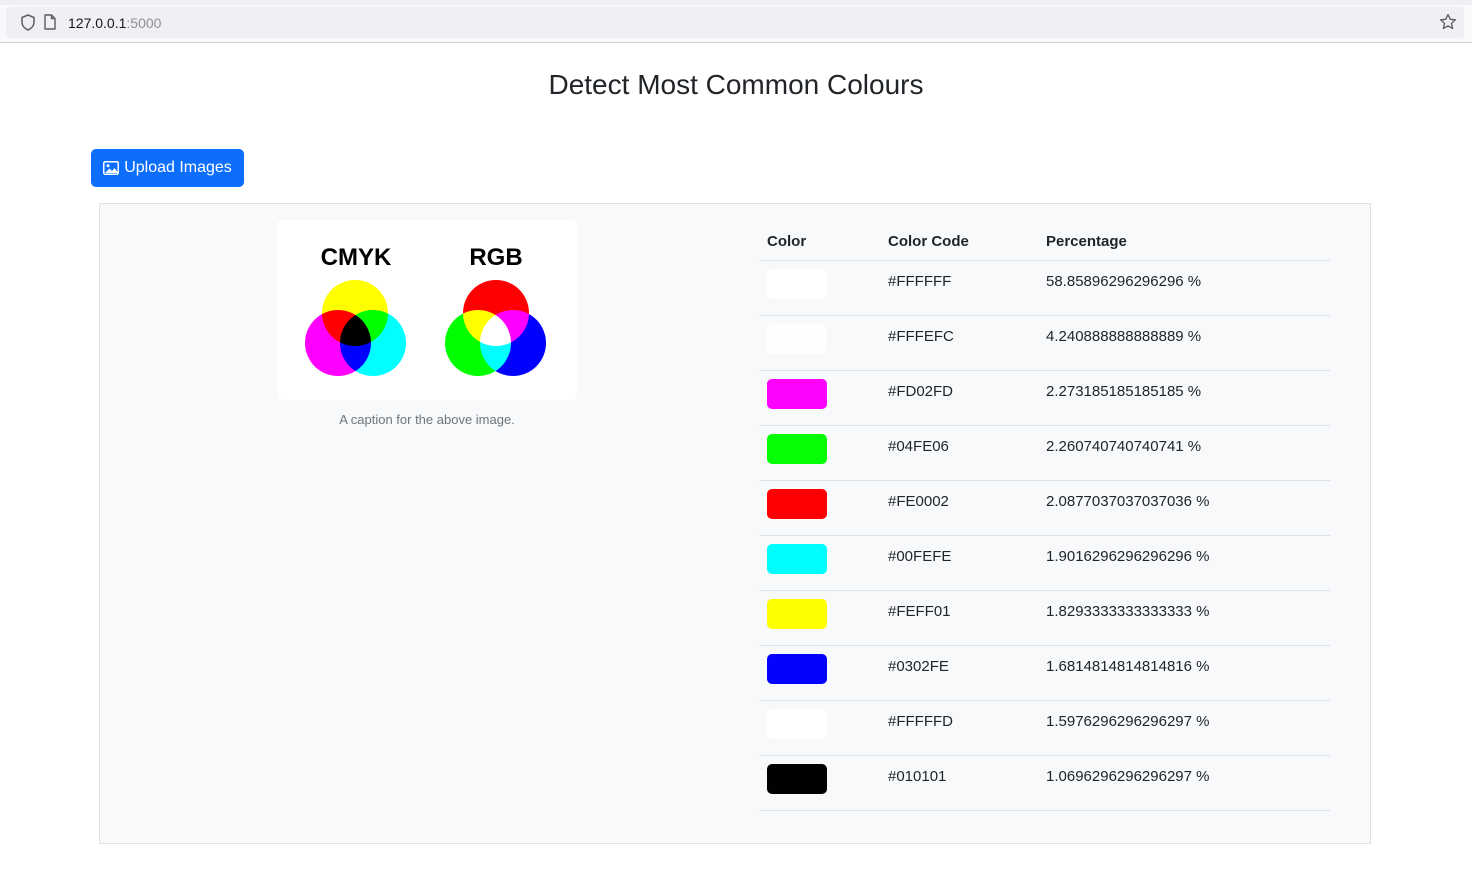 The width and height of the screenshot is (1472, 887). What do you see at coordinates (1124, 391) in the screenshot?
I see `color-percentage: 2.273185185185185 %` at bounding box center [1124, 391].